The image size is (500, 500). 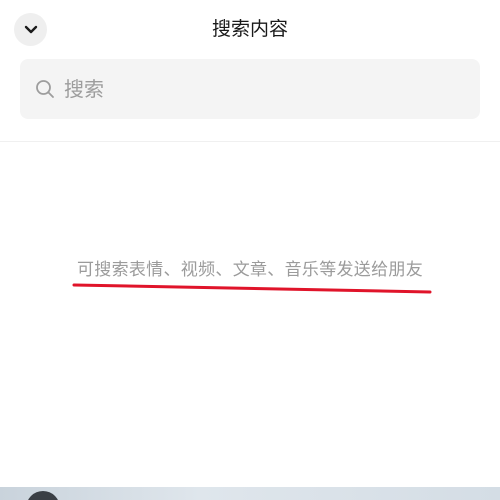 What do you see at coordinates (45, 89) in the screenshot?
I see `search-icon` at bounding box center [45, 89].